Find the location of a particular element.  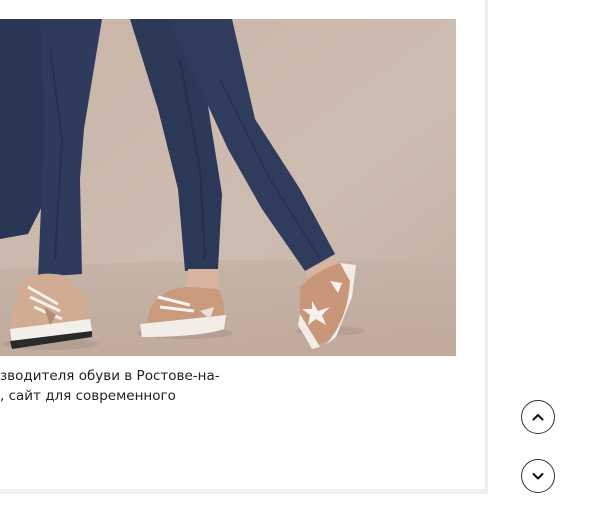

scroll-up-button is located at coordinates (538, 417).